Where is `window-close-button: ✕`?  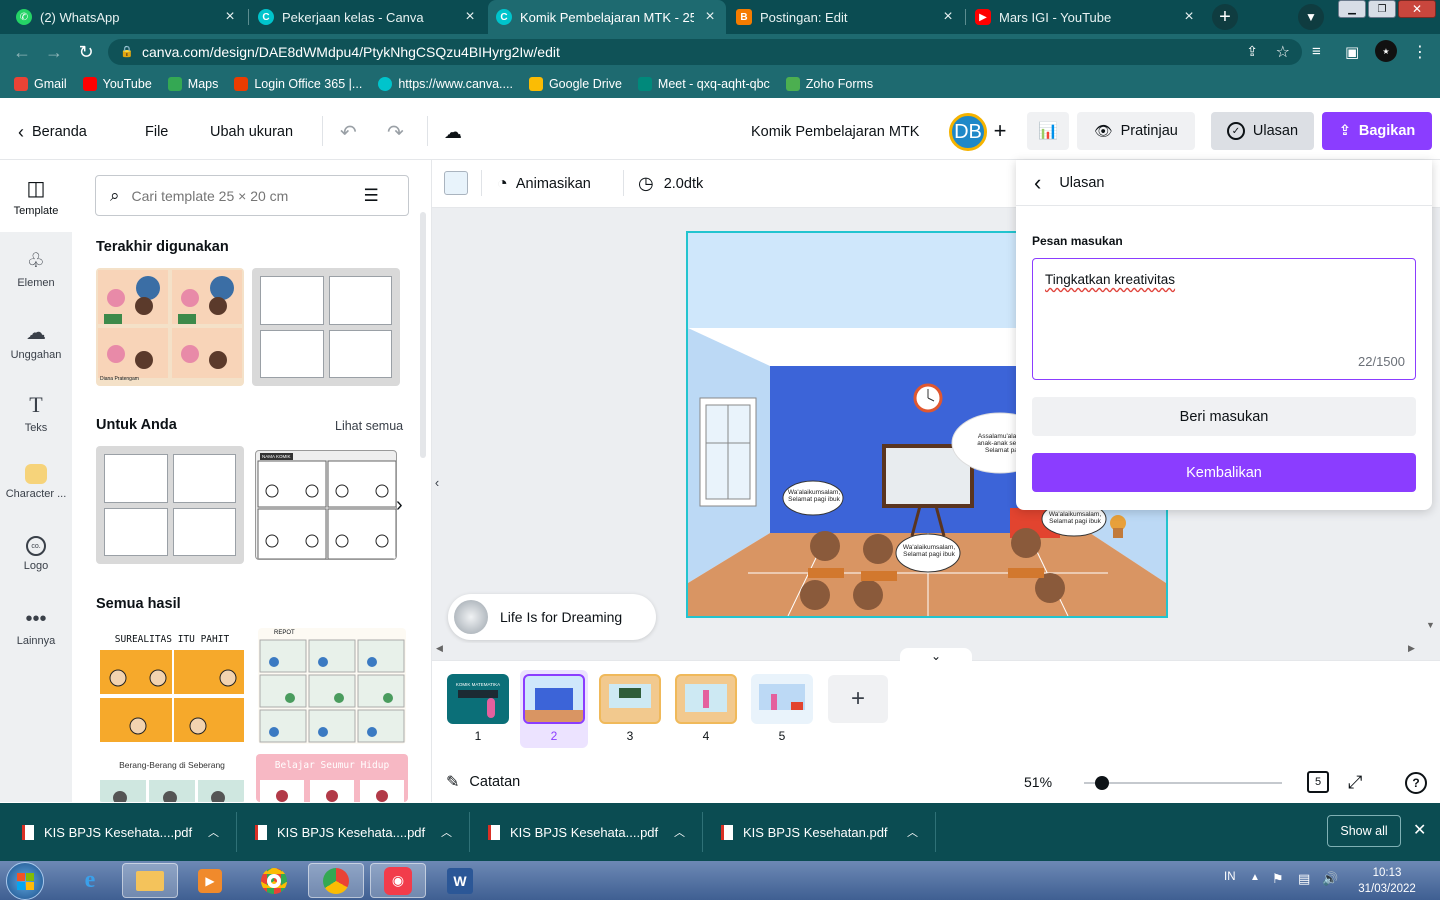
window-close-button: ✕ is located at coordinates (1417, 9).